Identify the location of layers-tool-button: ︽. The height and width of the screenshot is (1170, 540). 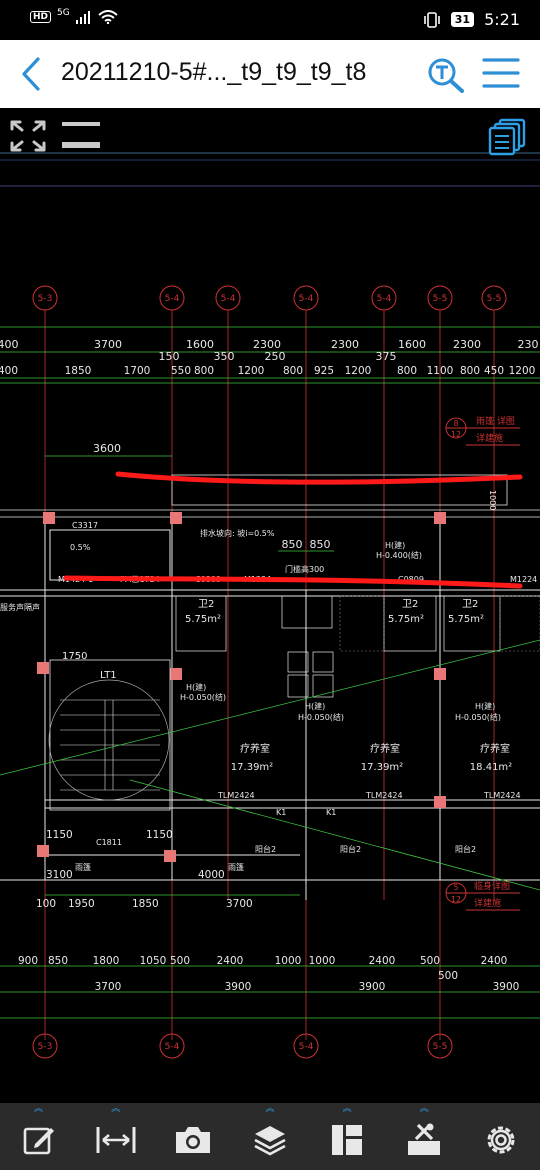
(269, 1136).